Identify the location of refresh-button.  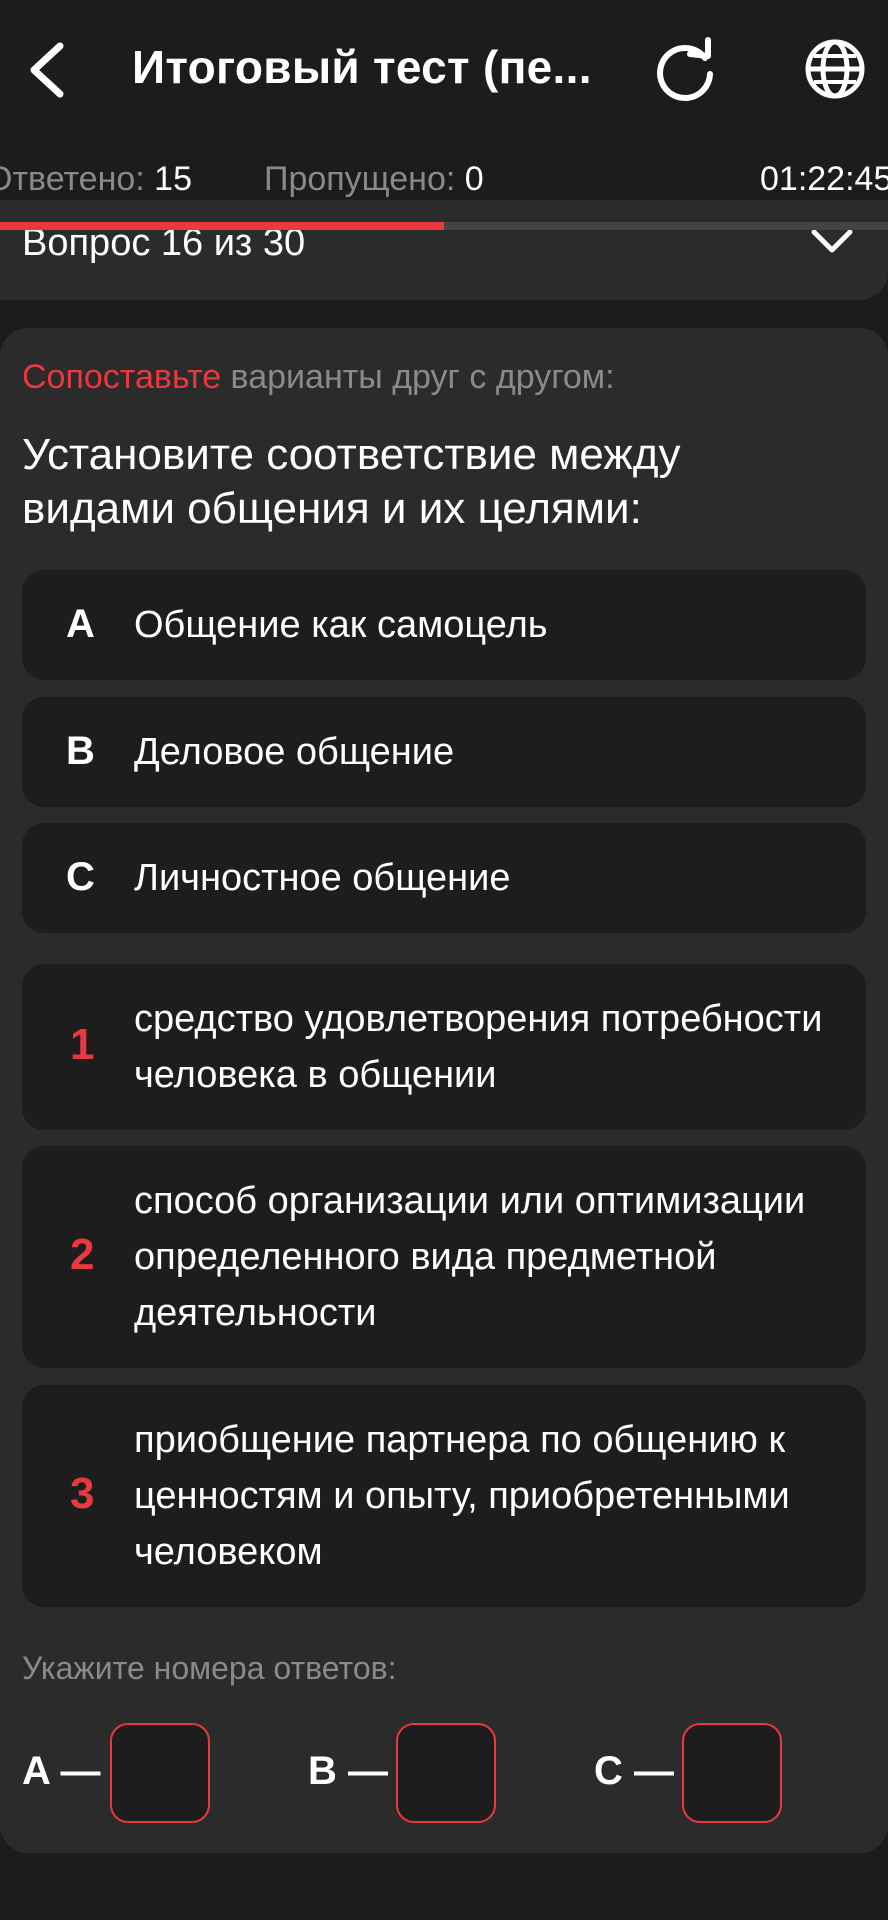
(685, 69).